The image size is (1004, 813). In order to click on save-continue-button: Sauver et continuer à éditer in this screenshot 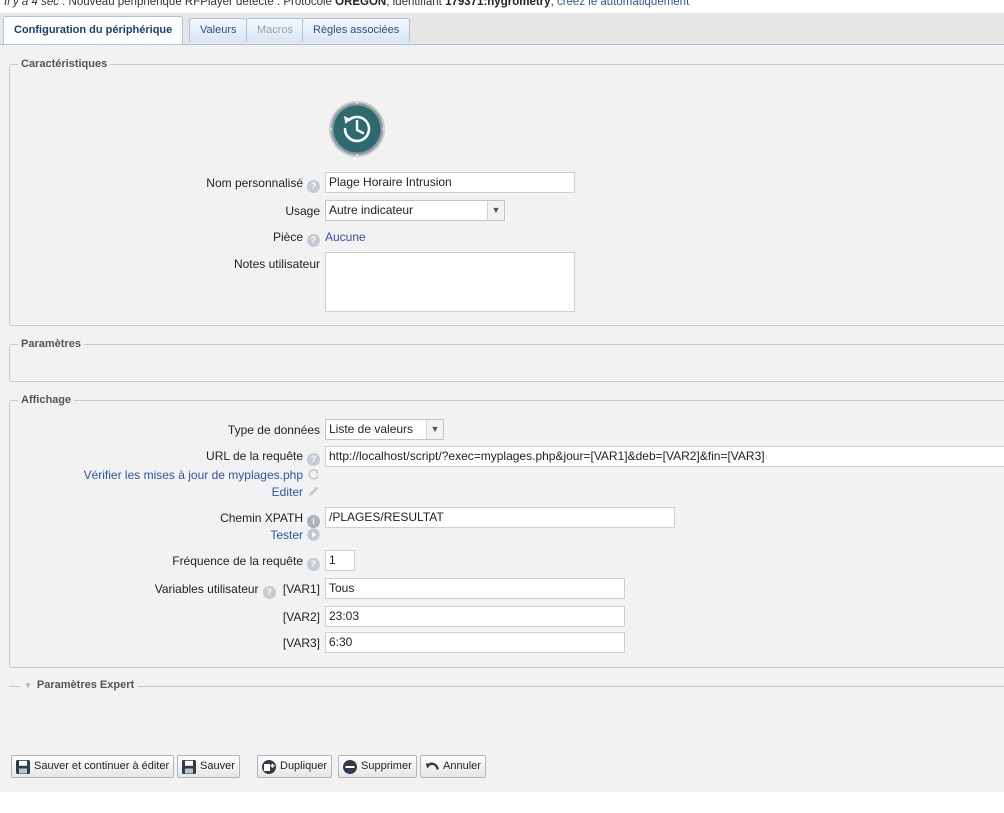, I will do `click(93, 766)`.